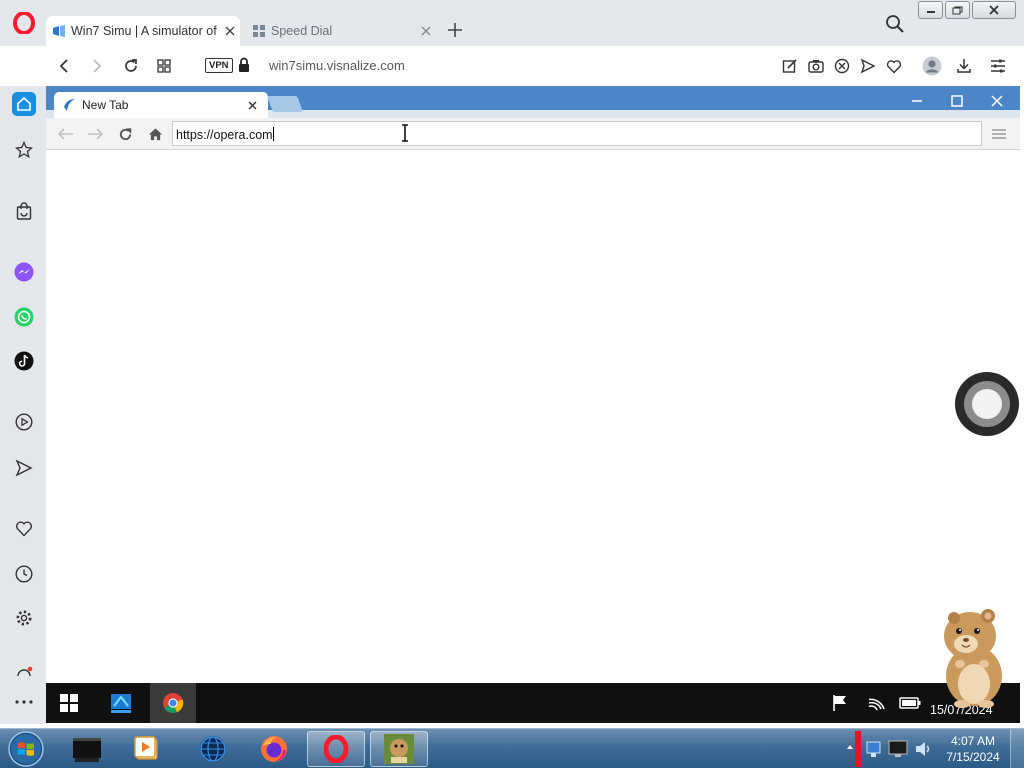  I want to click on show-desktop-button, so click(1017, 748).